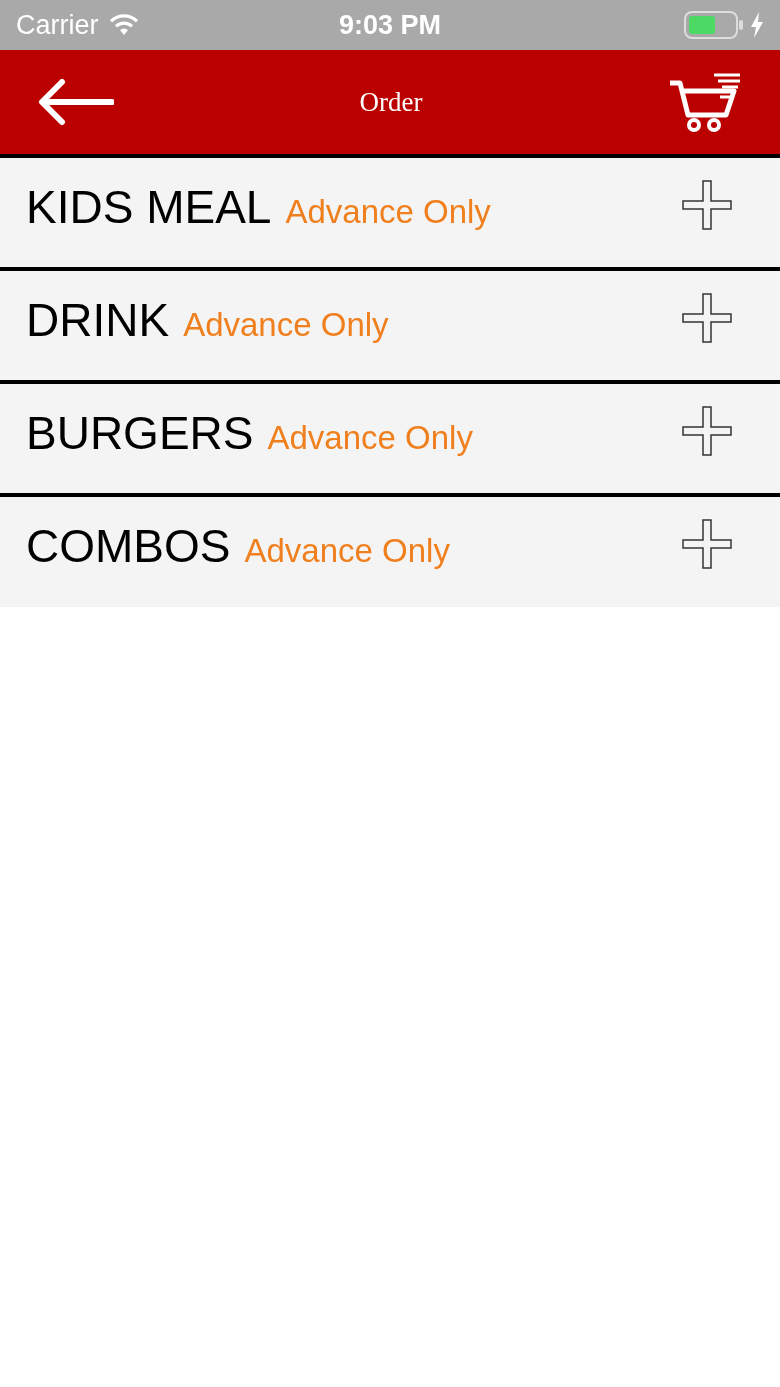 This screenshot has height=1387, width=780. What do you see at coordinates (714, 25) in the screenshot?
I see `battery-icon` at bounding box center [714, 25].